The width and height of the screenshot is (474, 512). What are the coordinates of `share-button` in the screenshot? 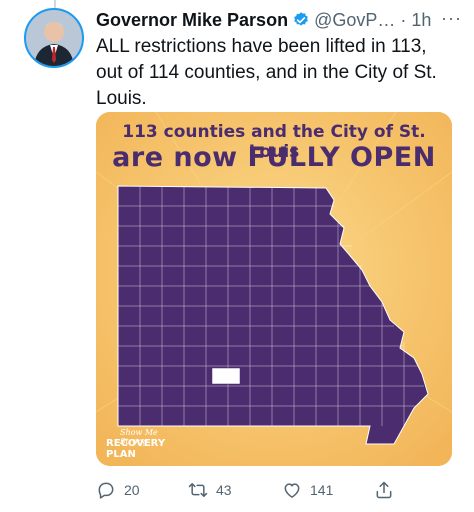 It's located at (388, 490).